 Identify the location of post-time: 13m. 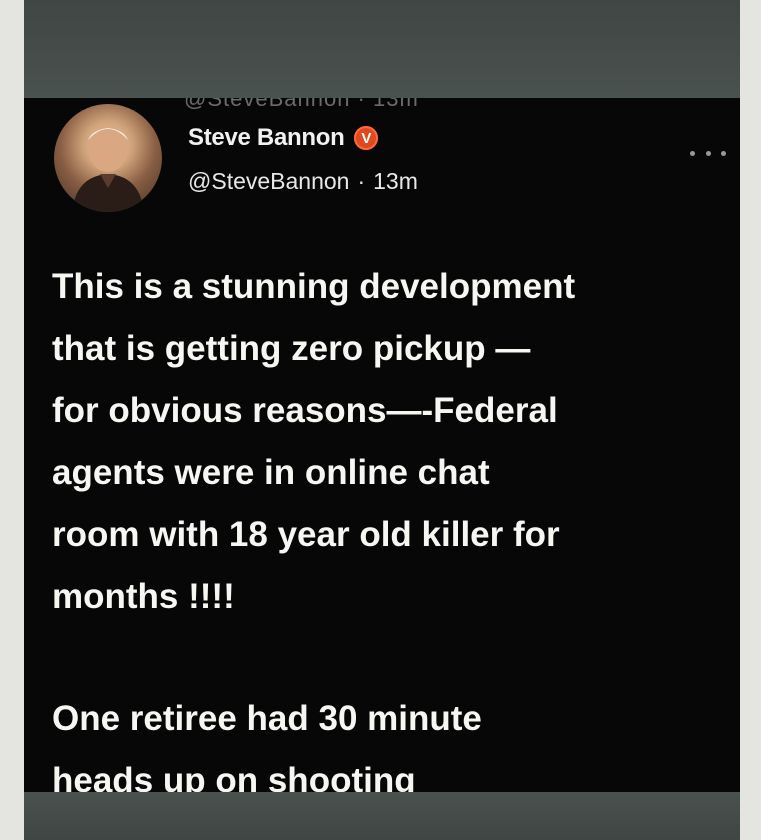
(395, 181).